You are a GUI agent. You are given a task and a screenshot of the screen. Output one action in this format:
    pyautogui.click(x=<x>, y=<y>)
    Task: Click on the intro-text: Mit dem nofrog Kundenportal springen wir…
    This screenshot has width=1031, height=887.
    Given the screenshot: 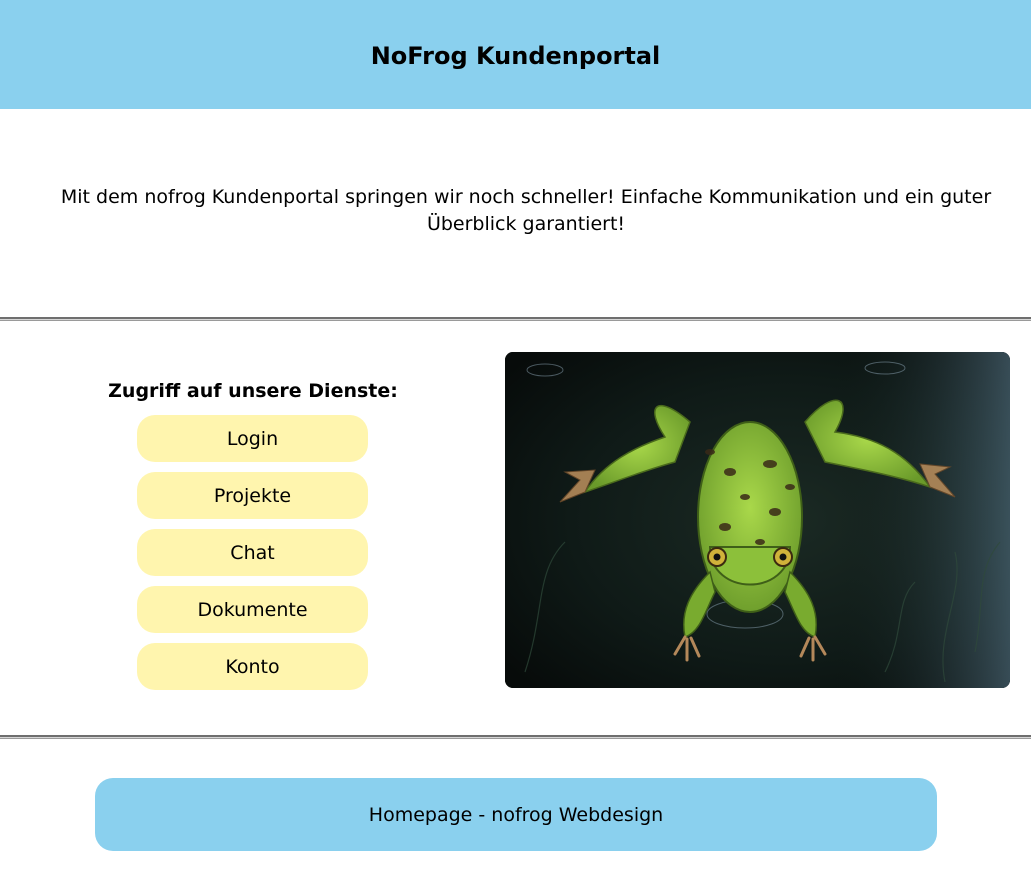 What is the action you would take?
    pyautogui.click(x=526, y=210)
    